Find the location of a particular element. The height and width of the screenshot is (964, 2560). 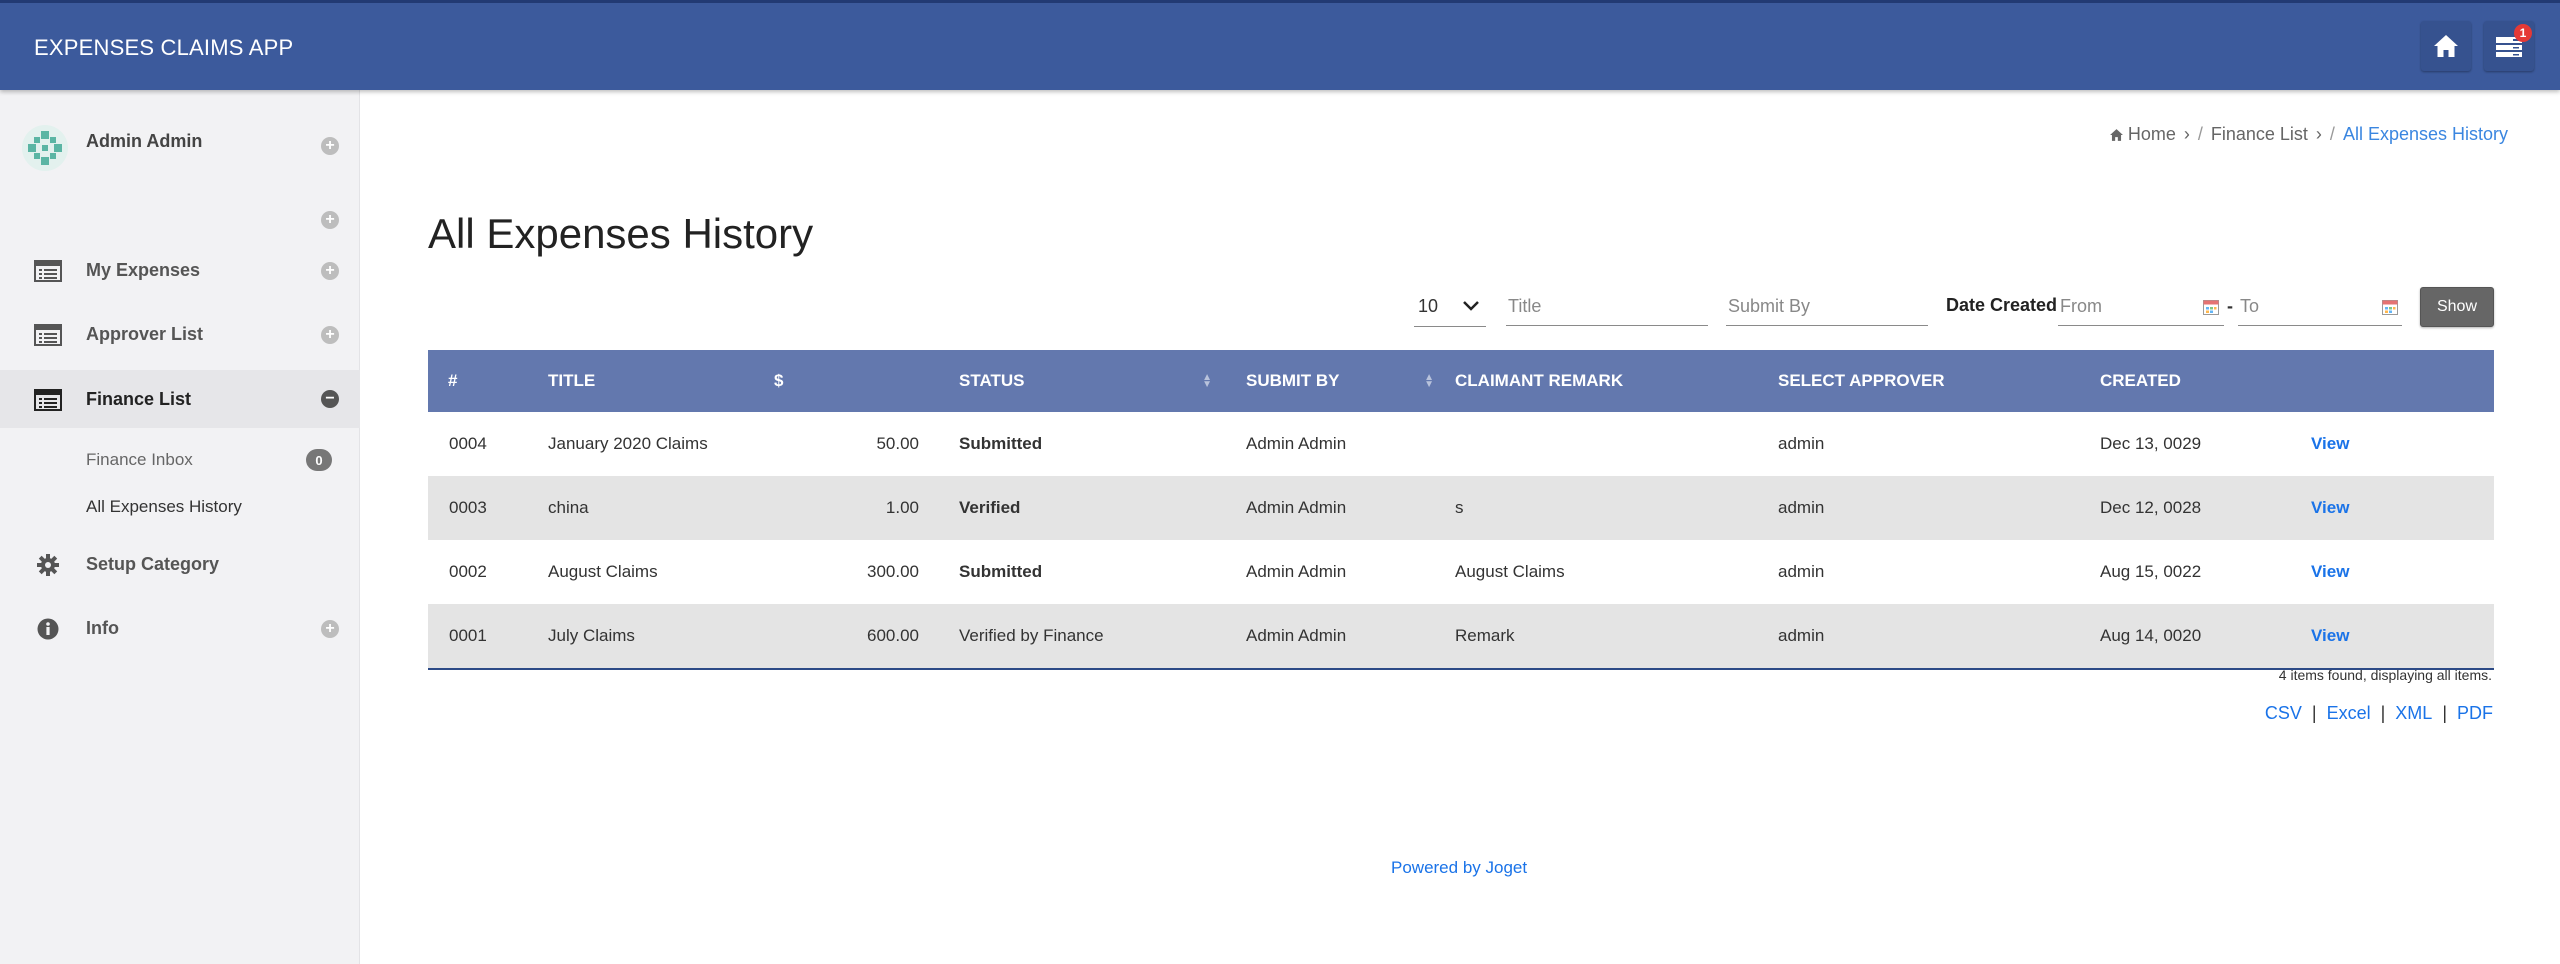

sidebar-item-approver-list: Approver List + is located at coordinates (180, 334).